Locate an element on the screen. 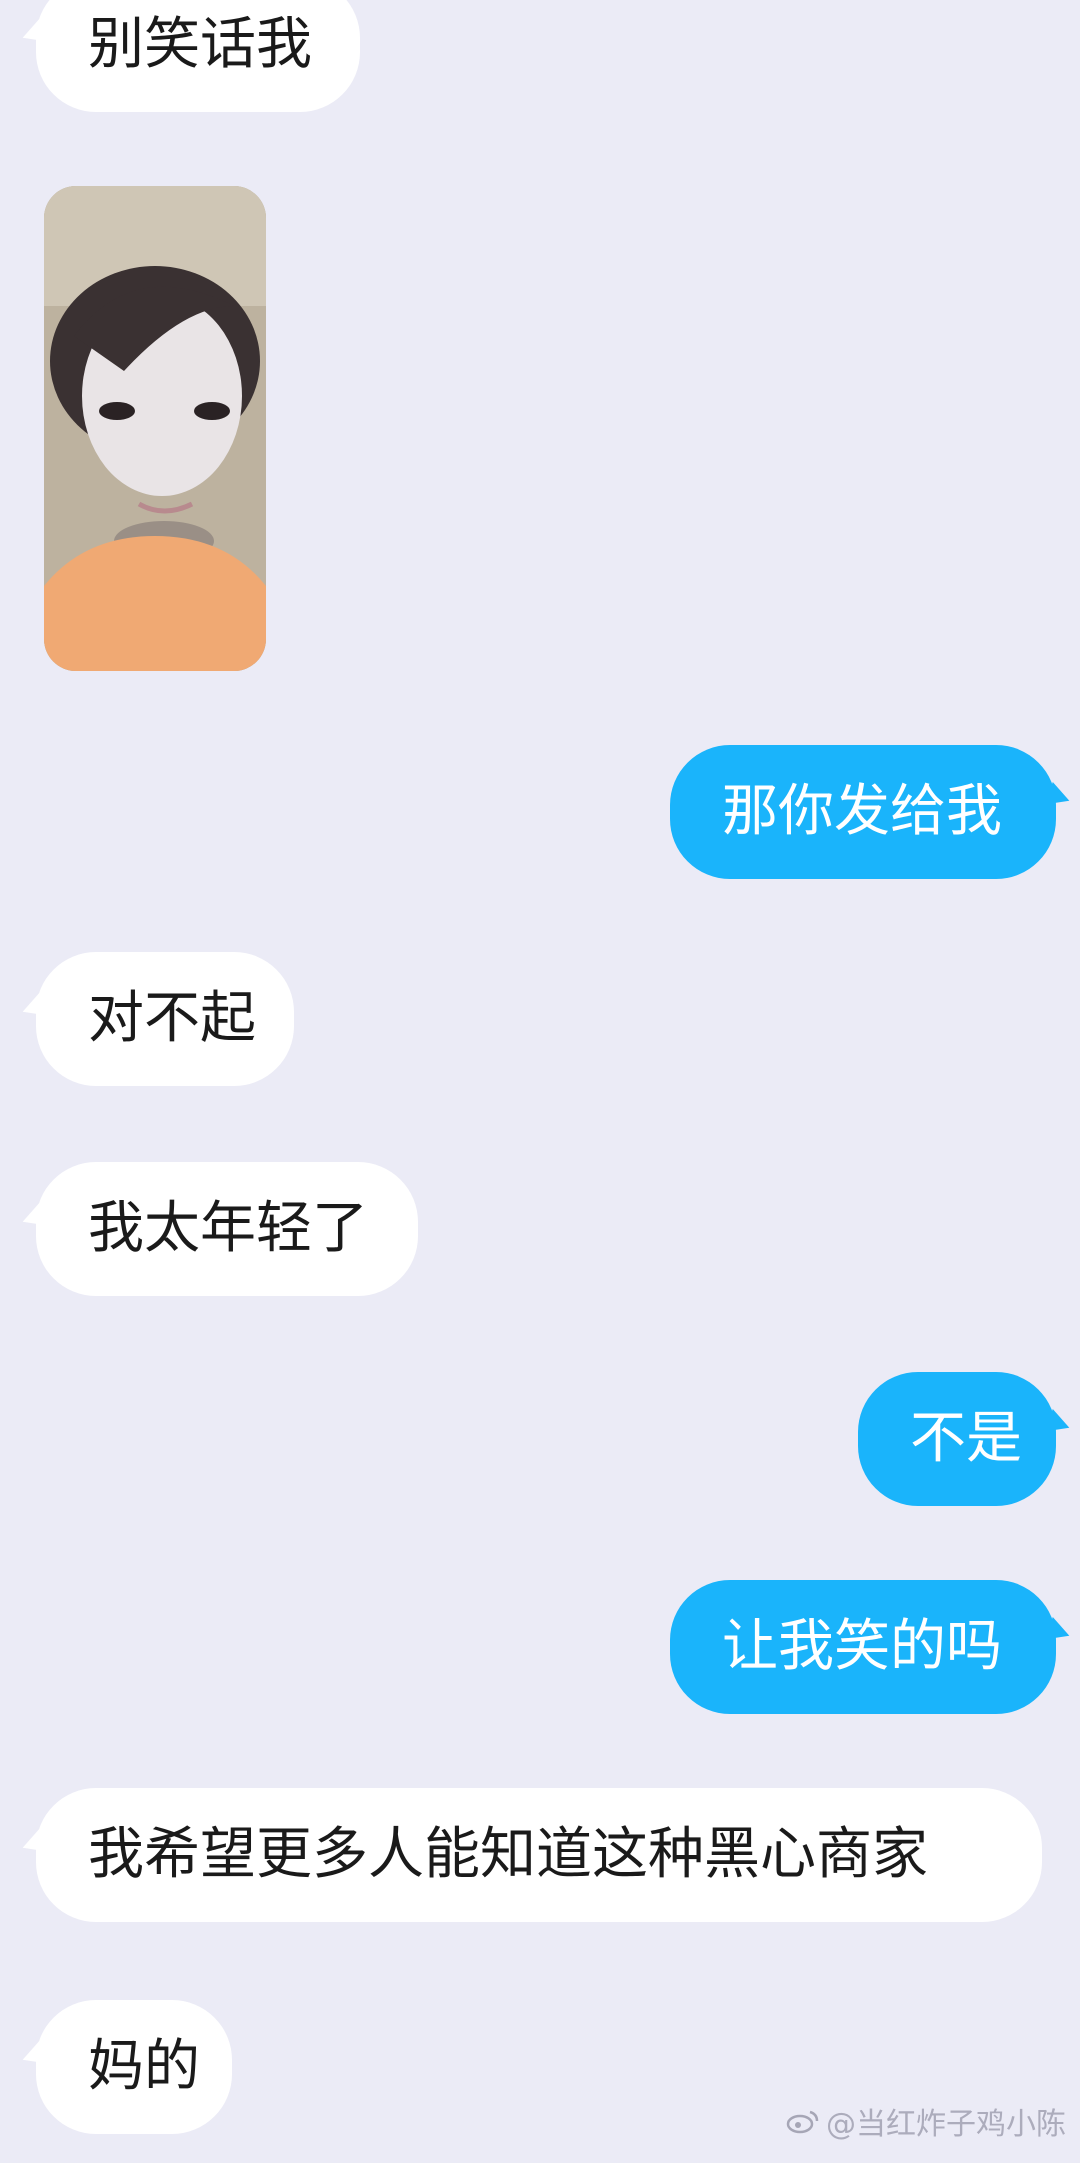 The image size is (1080, 2163). weibo-icon is located at coordinates (802, 2122).